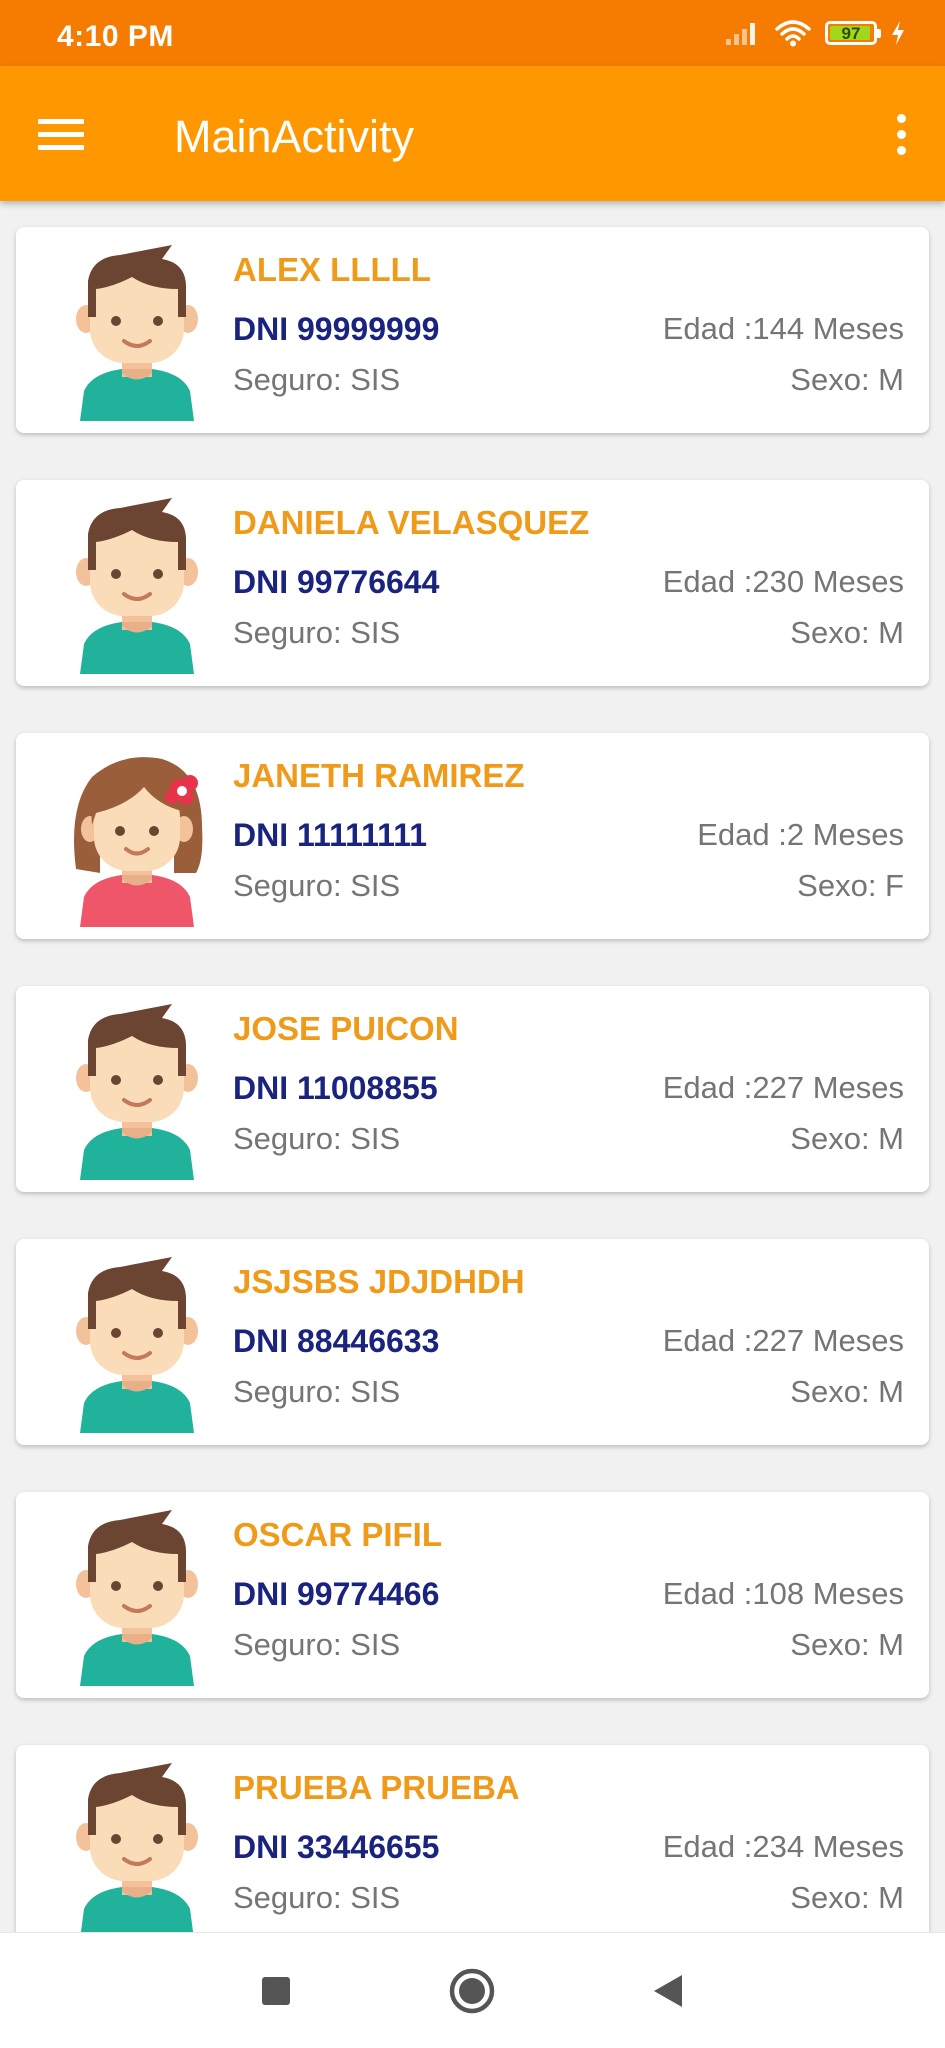  What do you see at coordinates (276, 1991) in the screenshot?
I see `recents-square-icon` at bounding box center [276, 1991].